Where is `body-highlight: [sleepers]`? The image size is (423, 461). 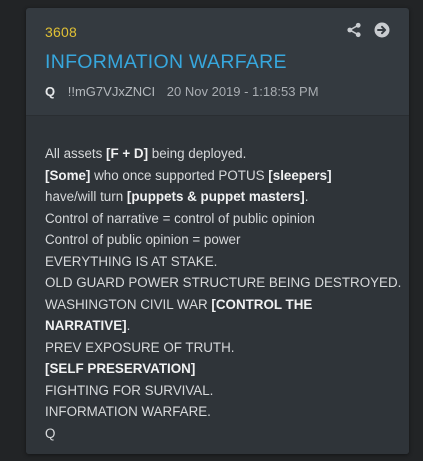 body-highlight: [sleepers] is located at coordinates (300, 175).